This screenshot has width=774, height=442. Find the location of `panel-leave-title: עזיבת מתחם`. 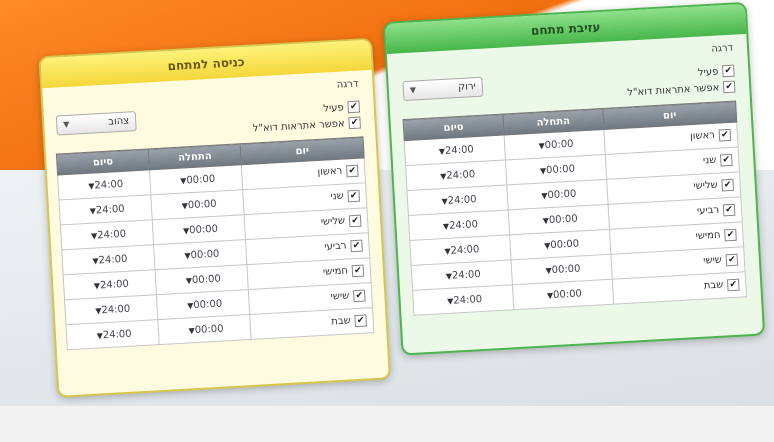

panel-leave-title: עזיבת מתחם is located at coordinates (566, 28).